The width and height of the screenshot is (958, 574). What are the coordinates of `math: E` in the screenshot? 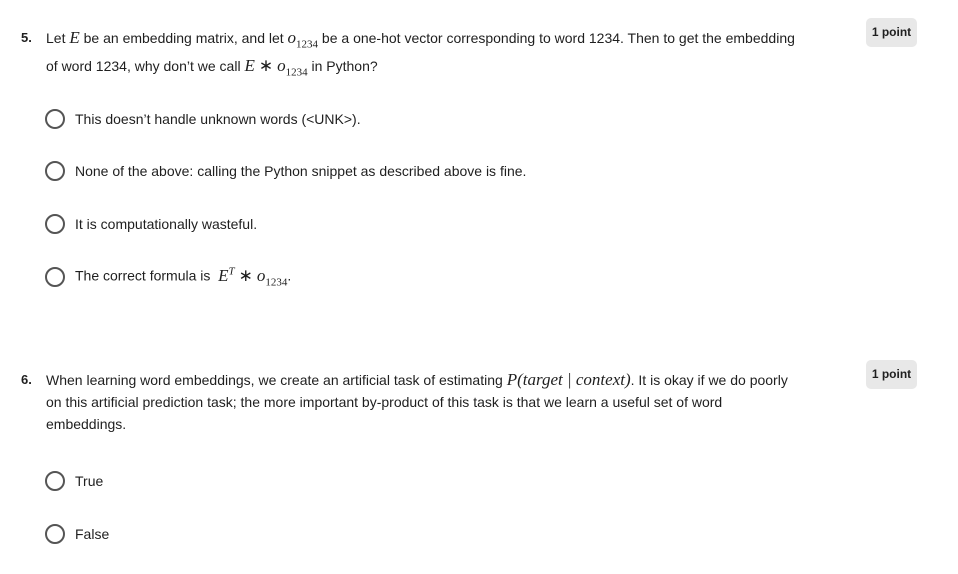 It's located at (74, 37).